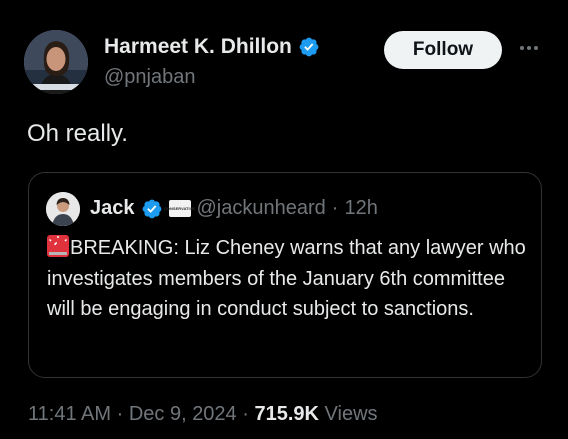 The width and height of the screenshot is (568, 439). I want to click on author-name-row: Harmeet K. Dhillon, so click(212, 47).